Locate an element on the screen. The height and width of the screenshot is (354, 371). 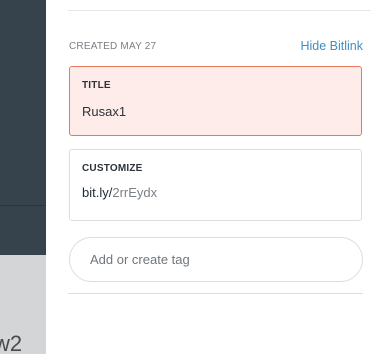
title-field-label: TITLE is located at coordinates (96, 85).